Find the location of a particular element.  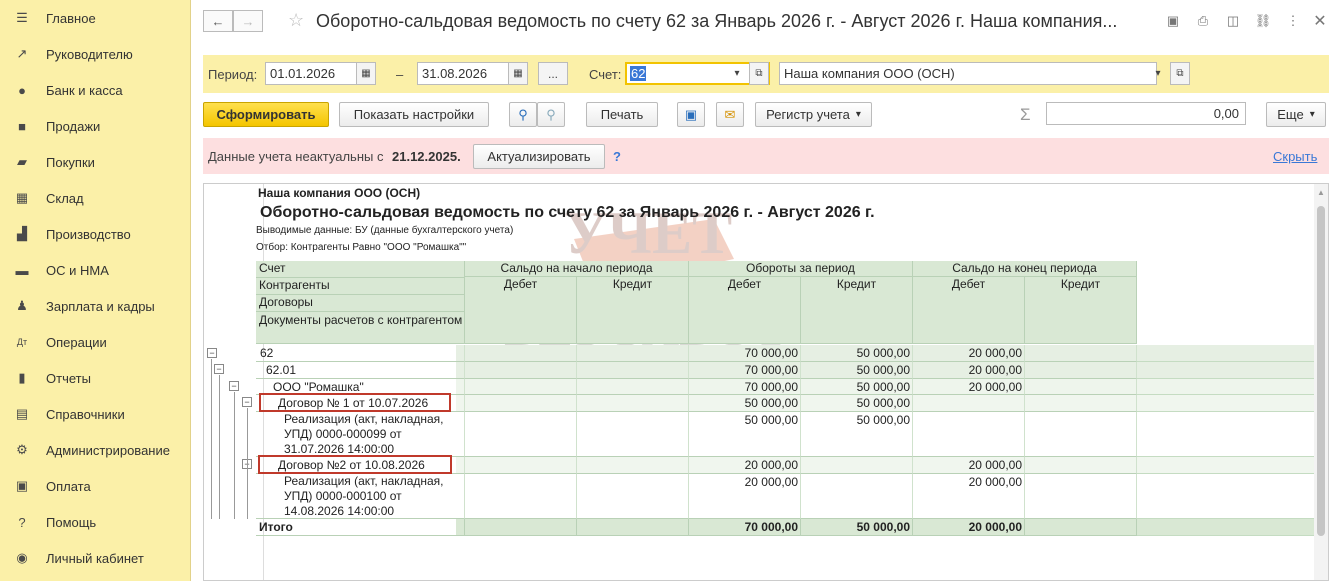

sum-field: 0,00 is located at coordinates (1146, 113).